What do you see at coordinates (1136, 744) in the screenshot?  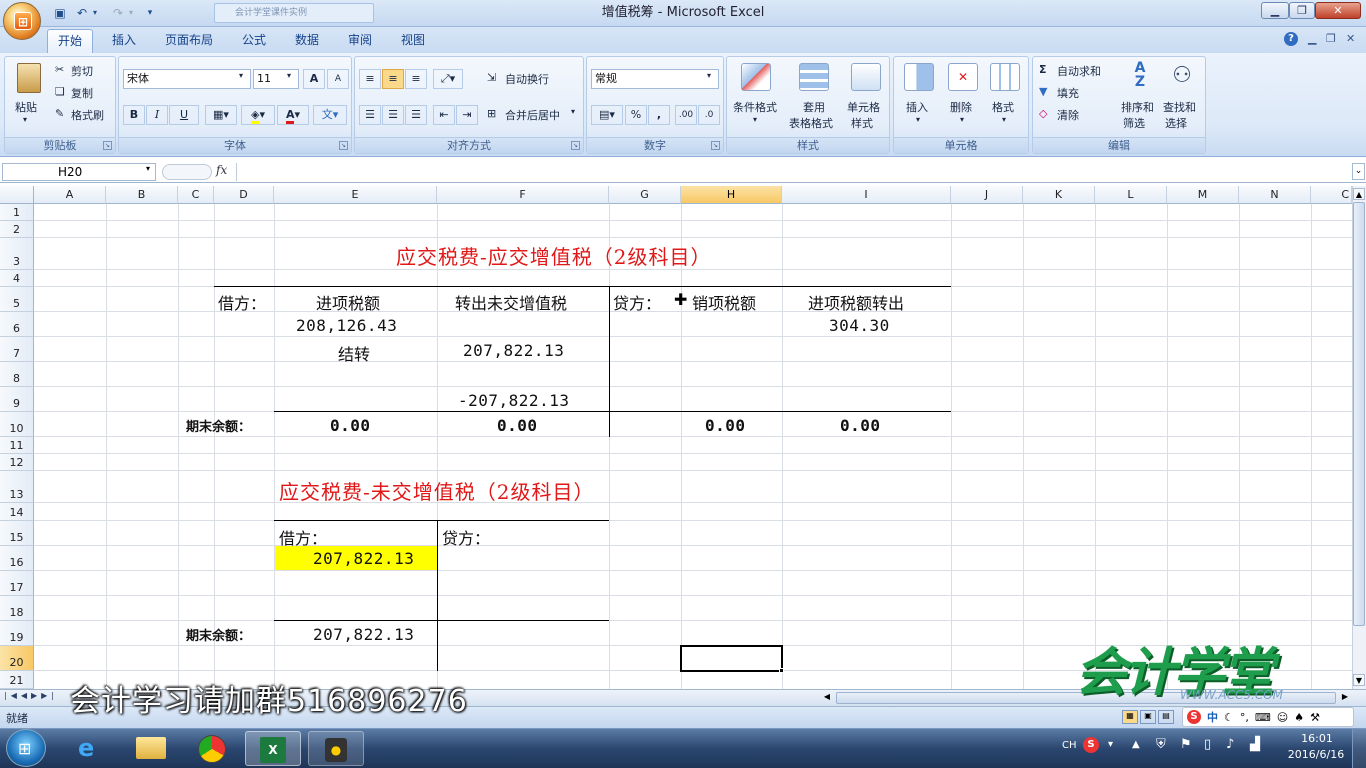 I see `show-hidden-icons: ▲` at bounding box center [1136, 744].